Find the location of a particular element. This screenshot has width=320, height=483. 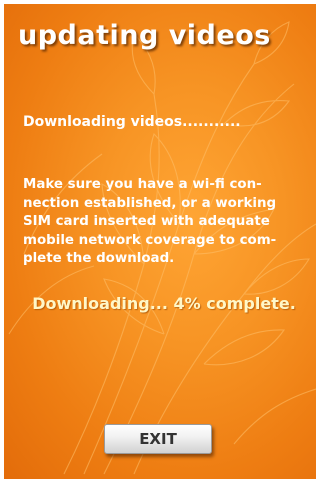

instructions-line: plete the download. is located at coordinates (99, 258).